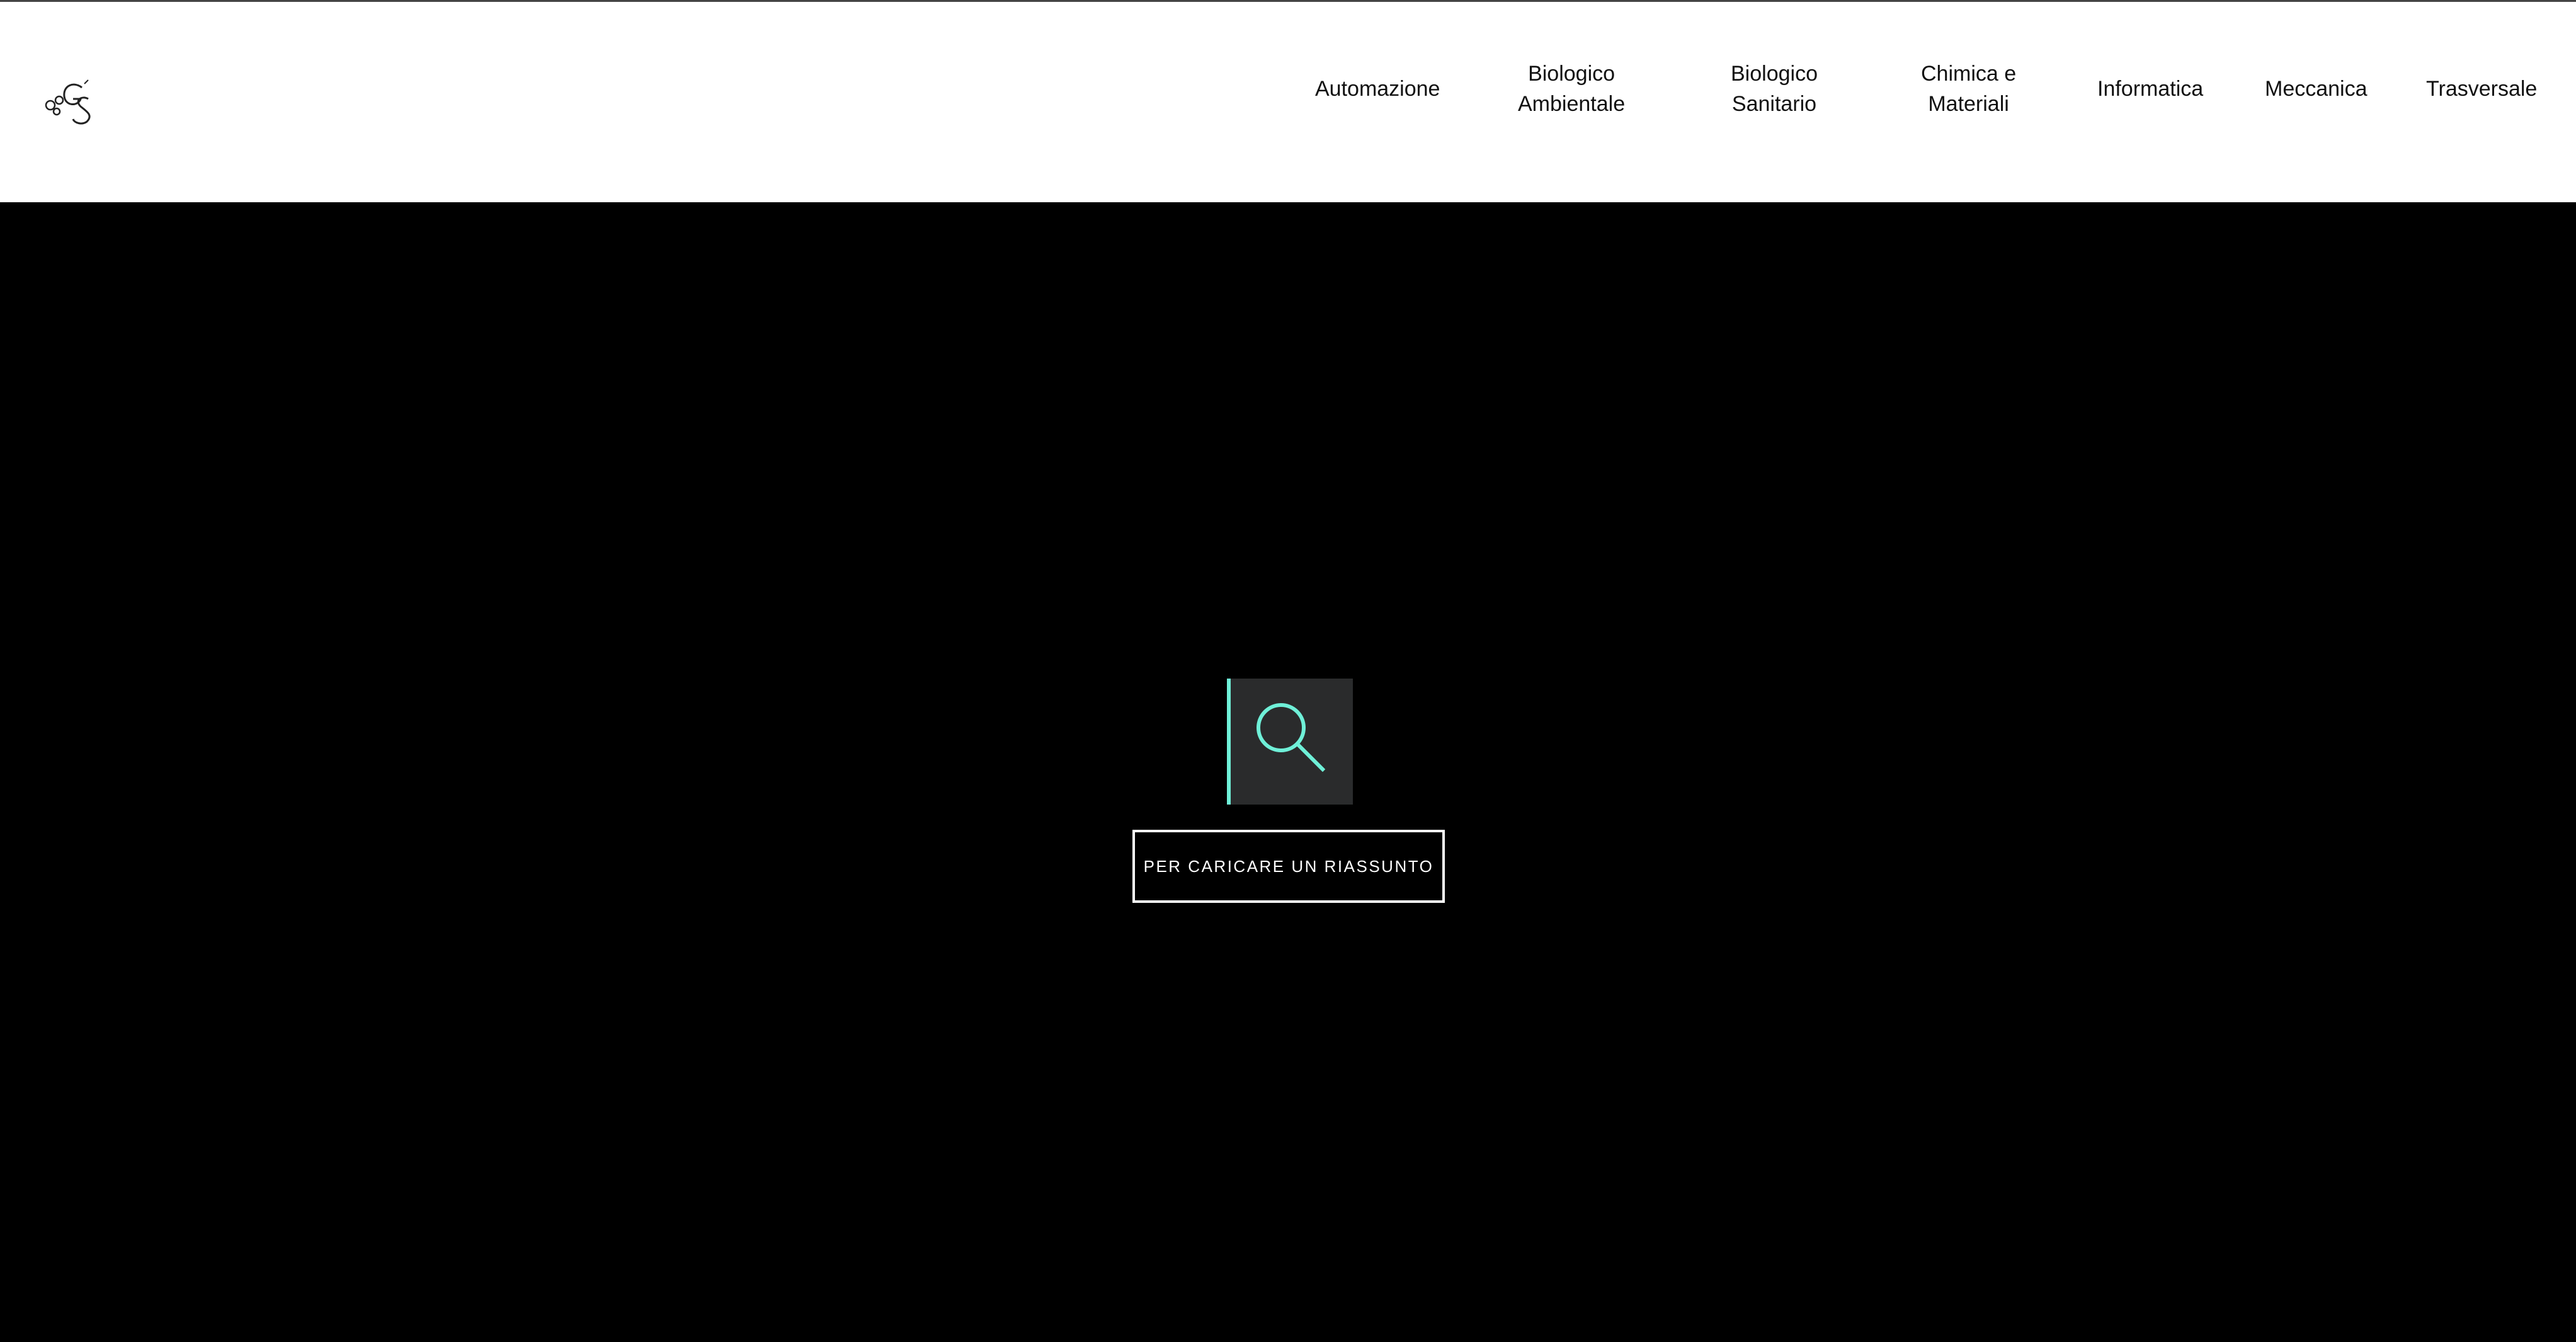 The height and width of the screenshot is (1342, 2576). I want to click on nav-item-biologico-sanitario: Biologico Sanitario, so click(1774, 89).